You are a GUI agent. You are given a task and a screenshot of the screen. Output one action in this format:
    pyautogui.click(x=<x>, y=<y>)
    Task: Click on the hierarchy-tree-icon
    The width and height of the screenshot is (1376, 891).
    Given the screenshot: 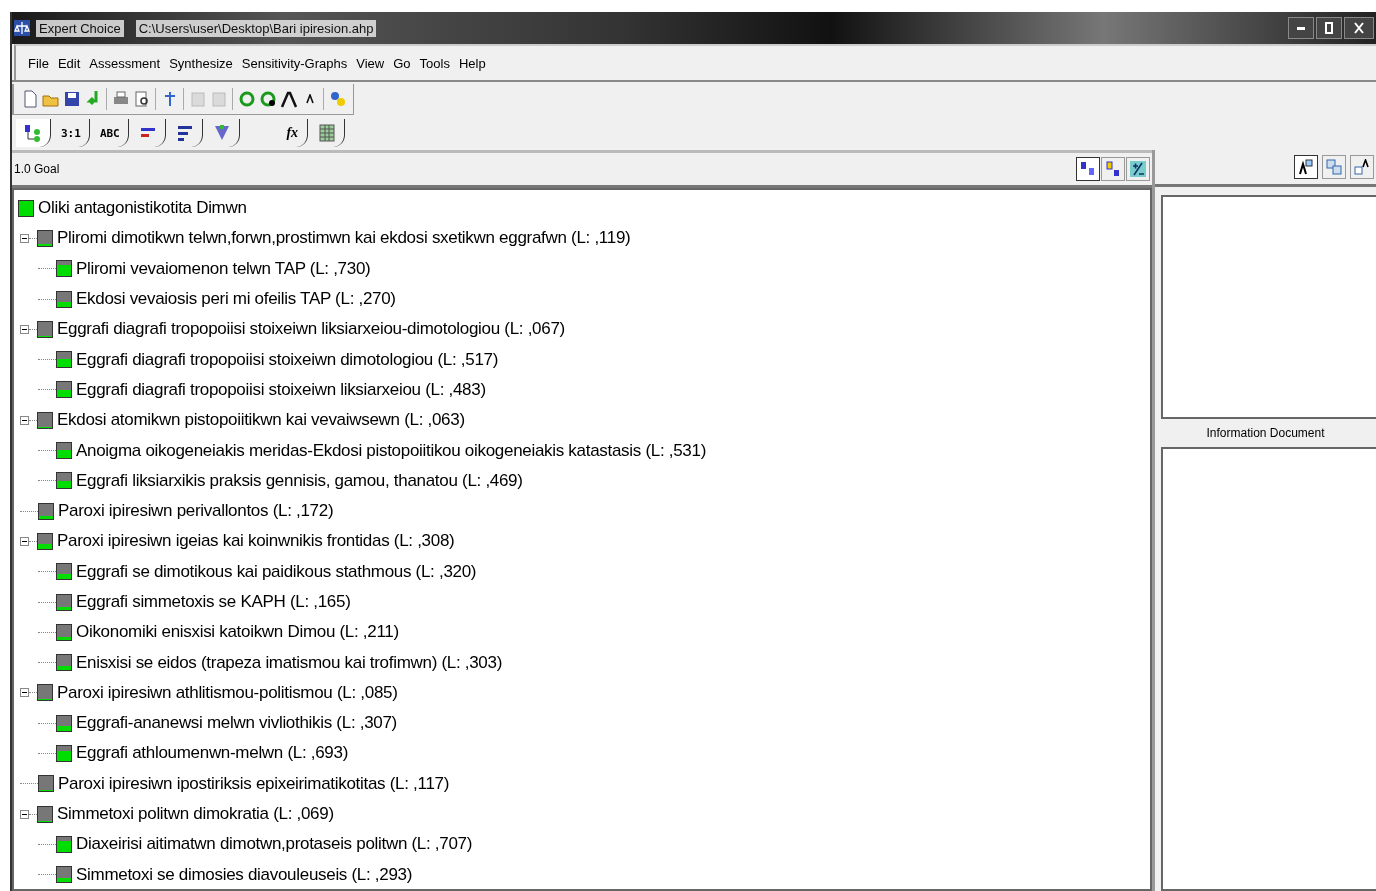 What is the action you would take?
    pyautogui.click(x=33, y=133)
    